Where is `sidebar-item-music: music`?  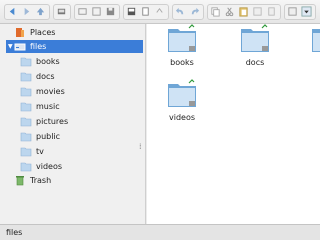 sidebar-item-music: music is located at coordinates (93, 106).